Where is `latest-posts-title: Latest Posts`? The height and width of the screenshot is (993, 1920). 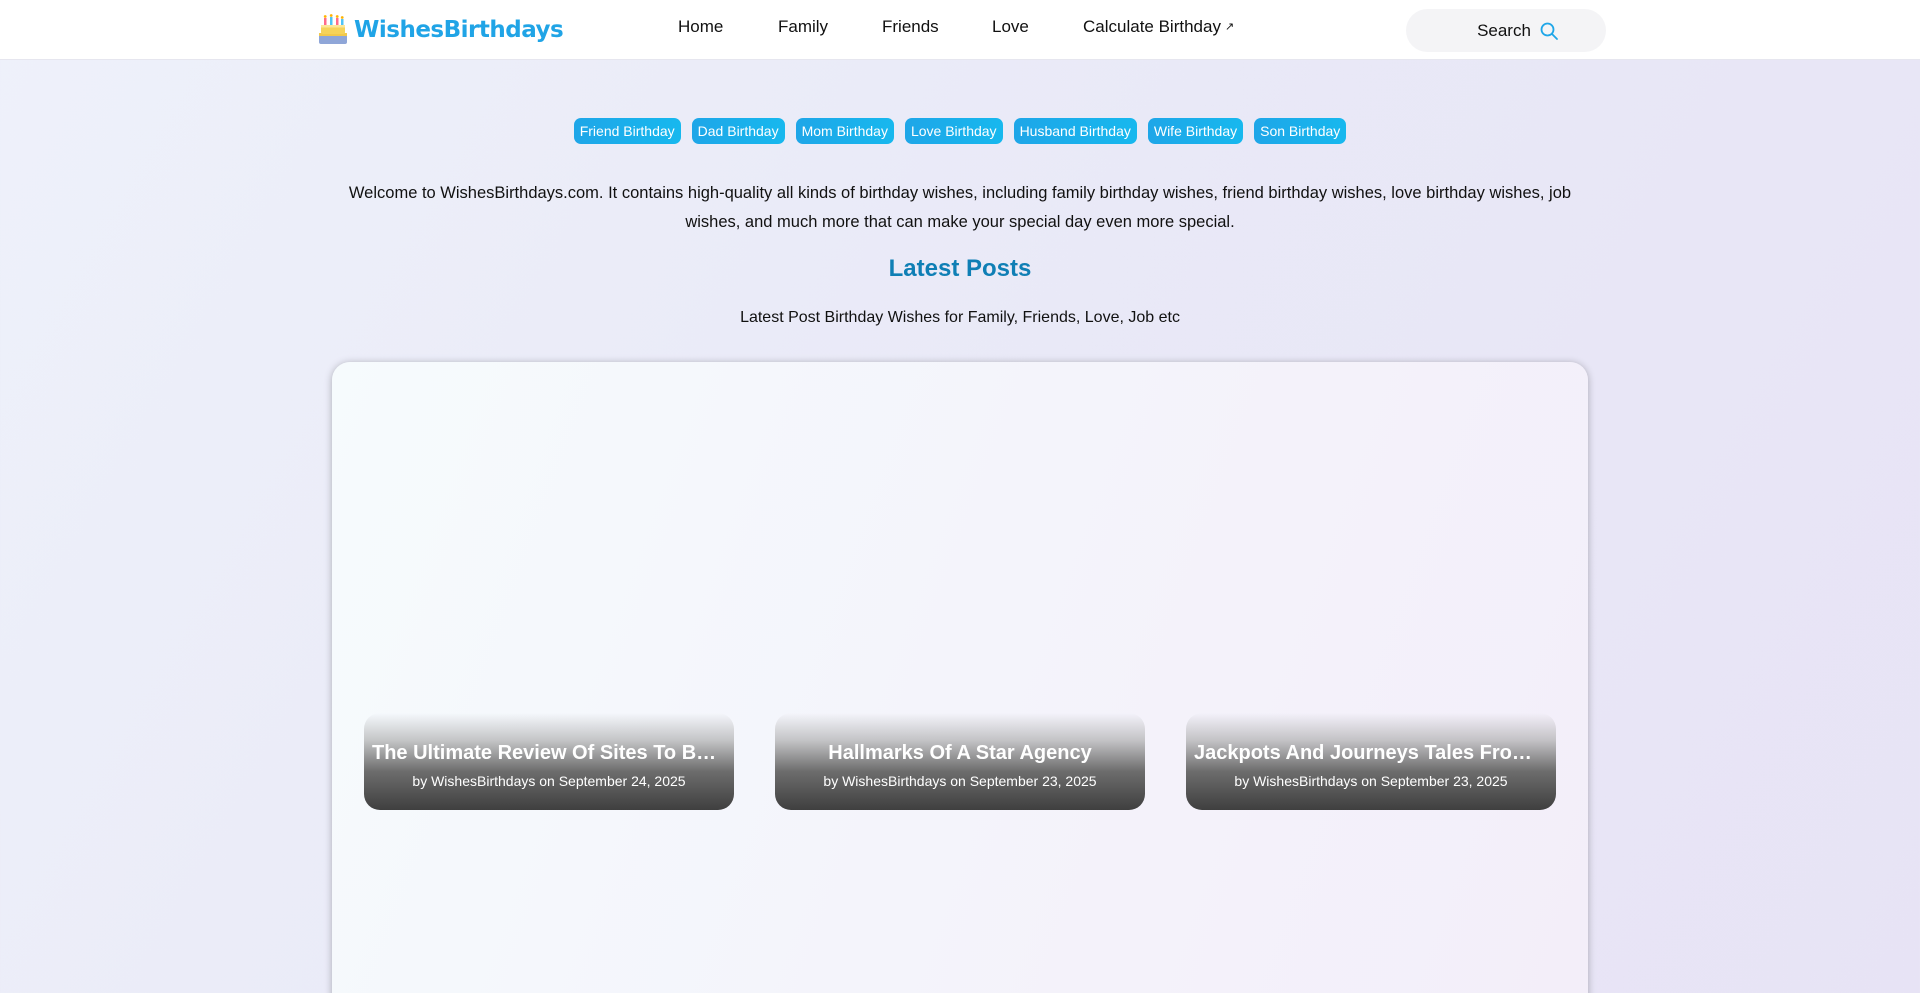 latest-posts-title: Latest Posts is located at coordinates (960, 268).